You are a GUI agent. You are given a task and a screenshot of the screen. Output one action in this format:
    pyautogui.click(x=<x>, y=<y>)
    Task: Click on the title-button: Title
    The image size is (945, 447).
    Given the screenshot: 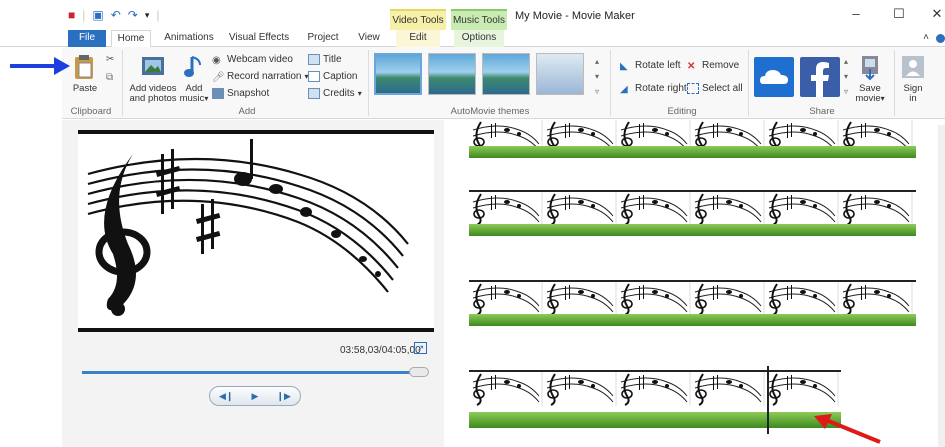 What is the action you would take?
    pyautogui.click(x=325, y=59)
    